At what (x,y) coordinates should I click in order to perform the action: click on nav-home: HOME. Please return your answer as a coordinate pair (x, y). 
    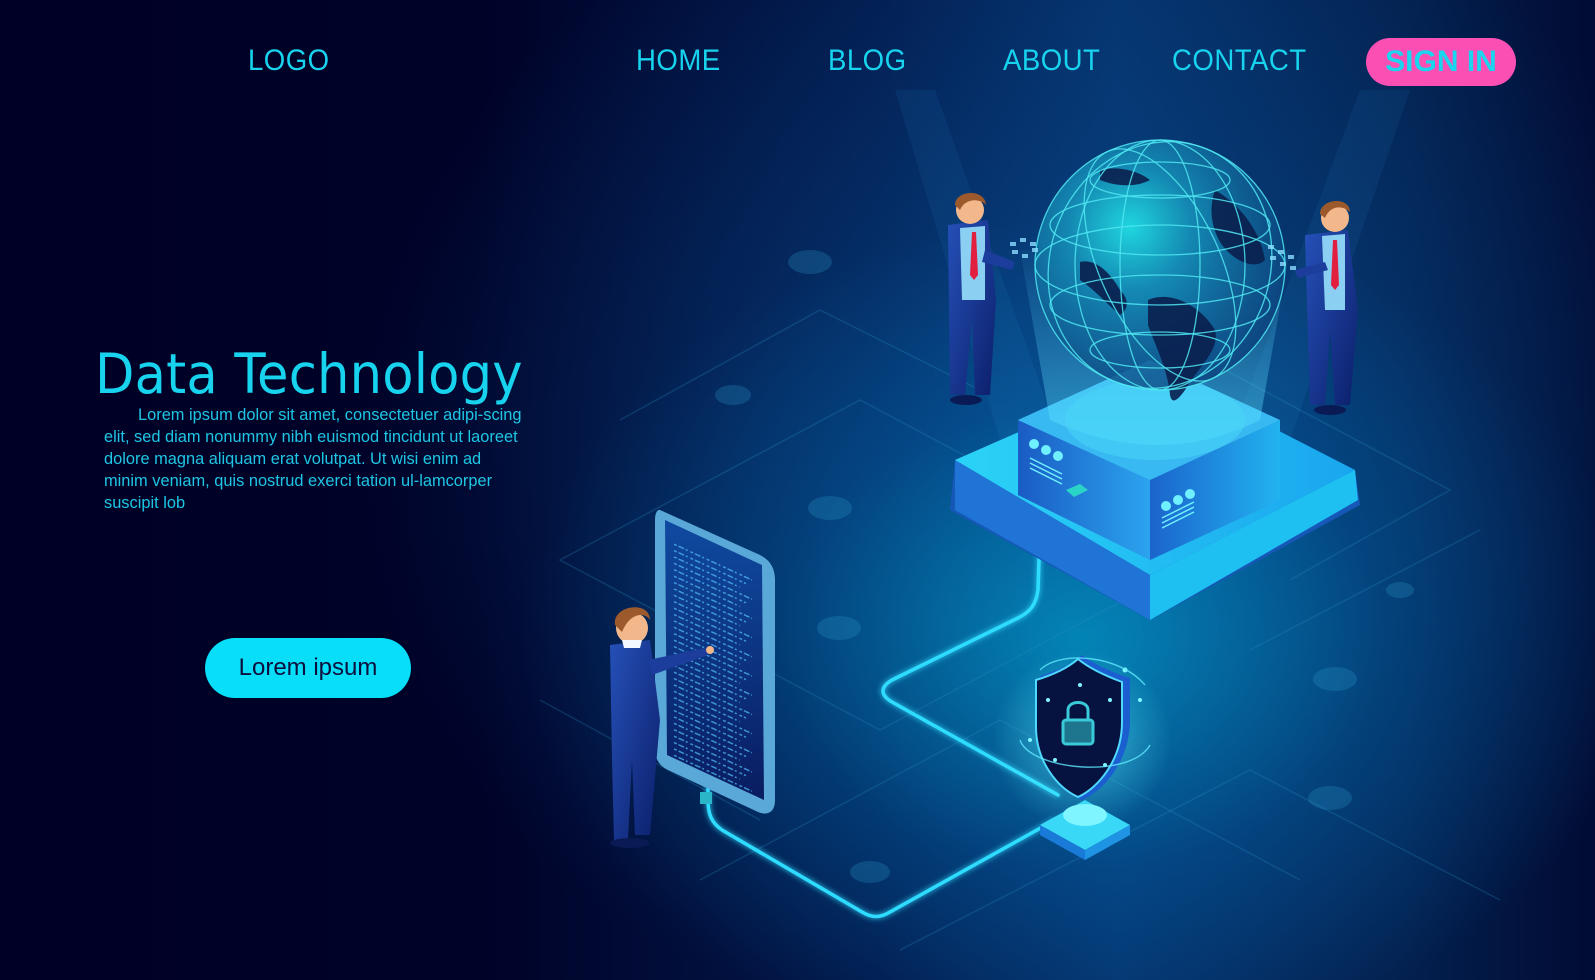
    Looking at the image, I should click on (678, 61).